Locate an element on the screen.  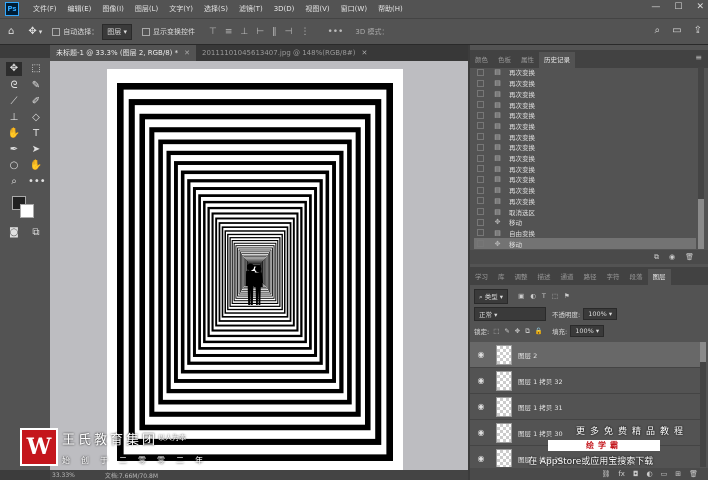
home-icon: ⌂ is located at coordinates (11, 31).